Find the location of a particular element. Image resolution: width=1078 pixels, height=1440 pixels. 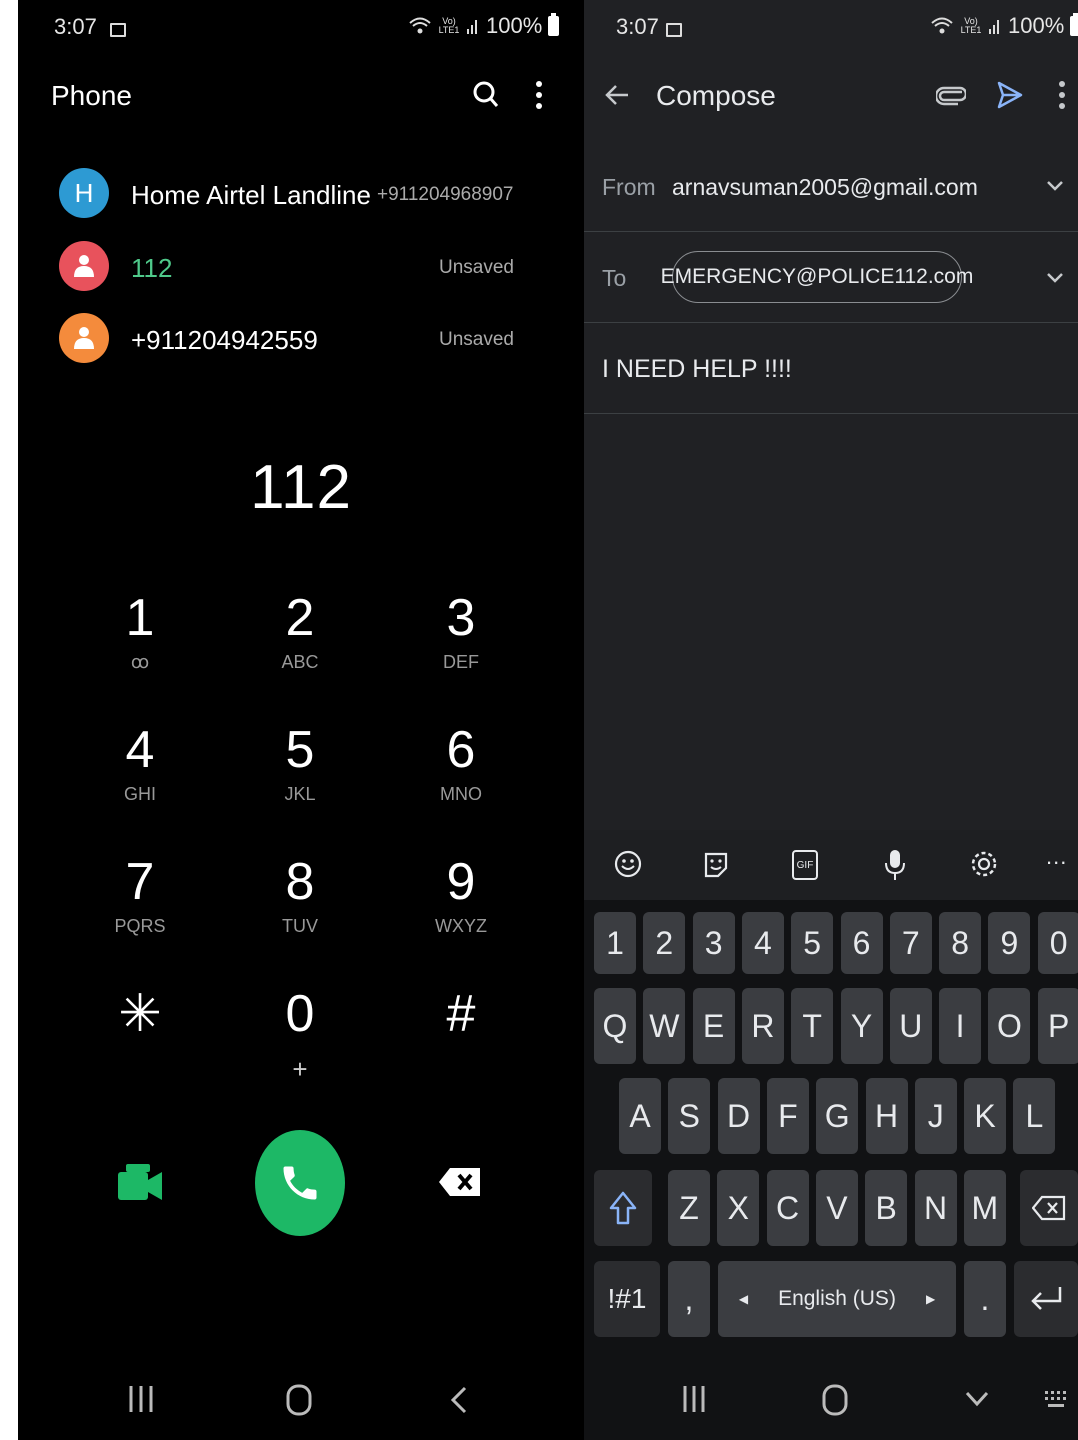

key: S is located at coordinates (689, 1116).